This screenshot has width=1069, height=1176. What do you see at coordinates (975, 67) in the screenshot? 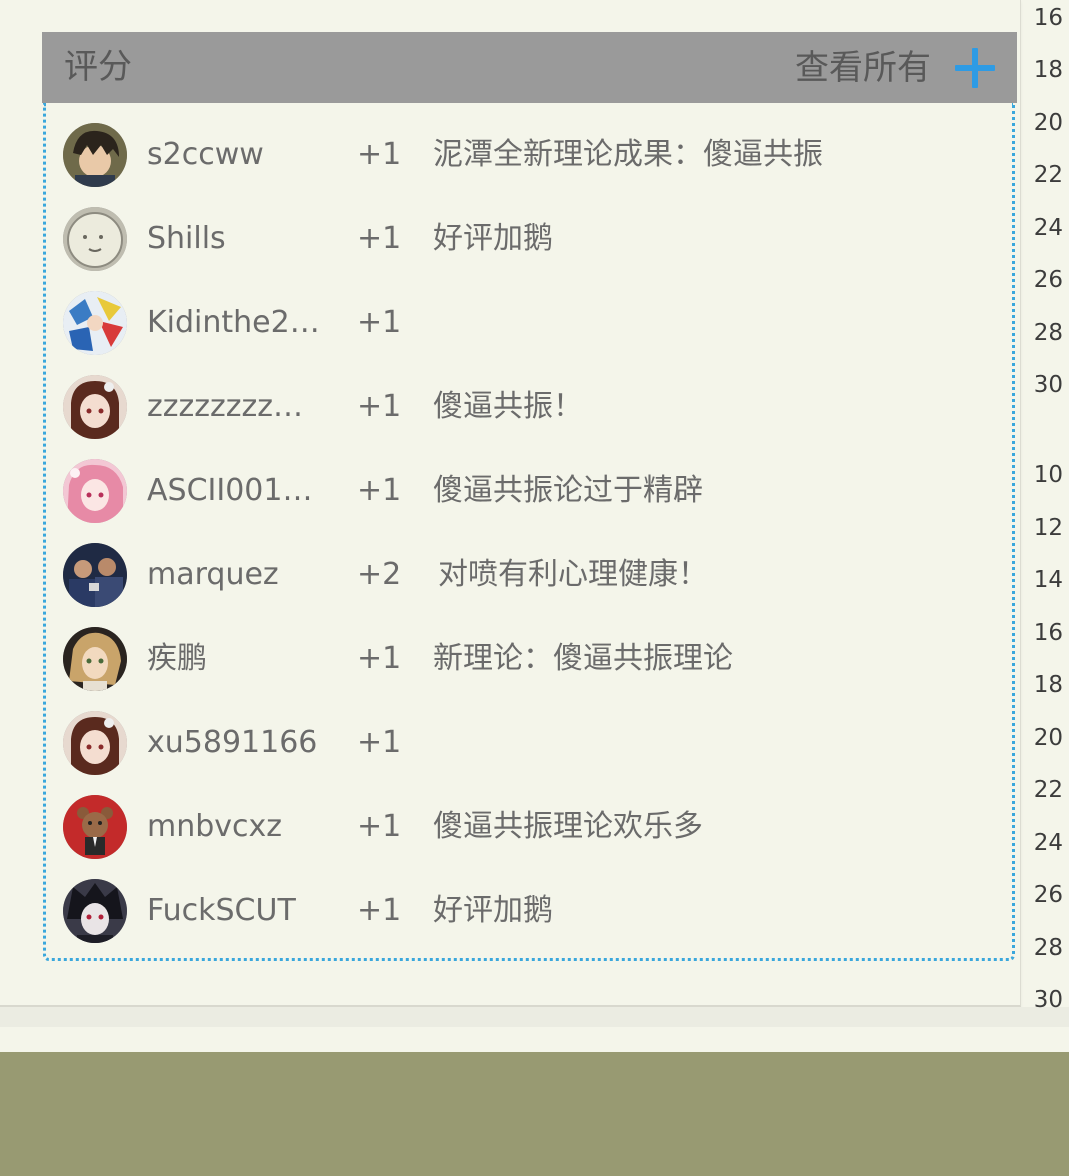
I see `plus-icon` at bounding box center [975, 67].